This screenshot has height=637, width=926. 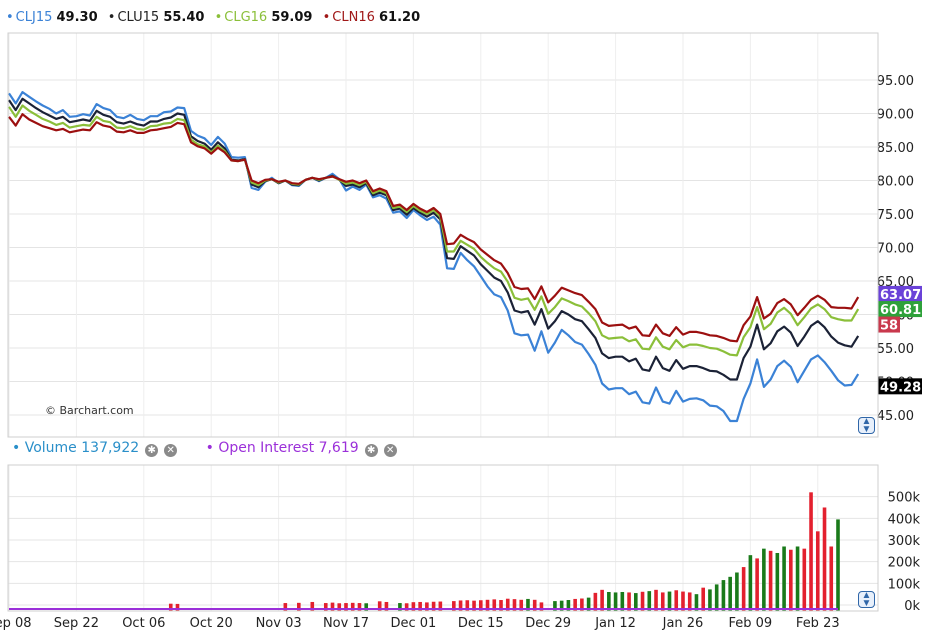 I want to click on volume-tick-label: 400k, so click(x=904, y=519).